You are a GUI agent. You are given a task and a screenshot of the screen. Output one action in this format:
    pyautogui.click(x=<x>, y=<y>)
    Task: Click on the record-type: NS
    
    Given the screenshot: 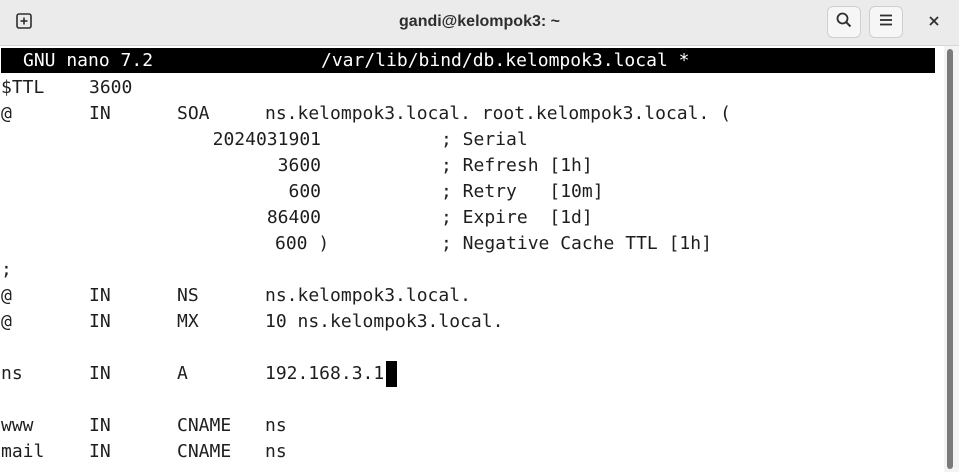 What is the action you would take?
    pyautogui.click(x=188, y=295)
    